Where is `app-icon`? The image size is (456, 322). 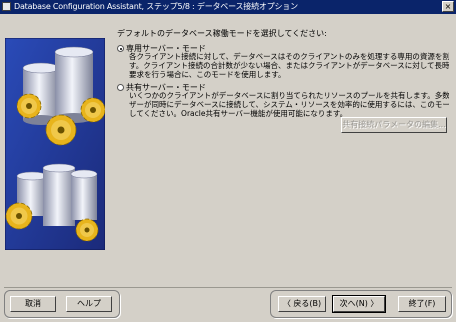 app-icon is located at coordinates (6, 6).